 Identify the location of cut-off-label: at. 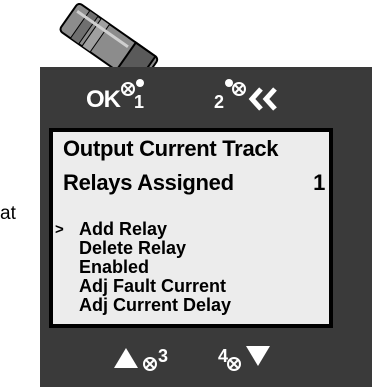
(8, 213).